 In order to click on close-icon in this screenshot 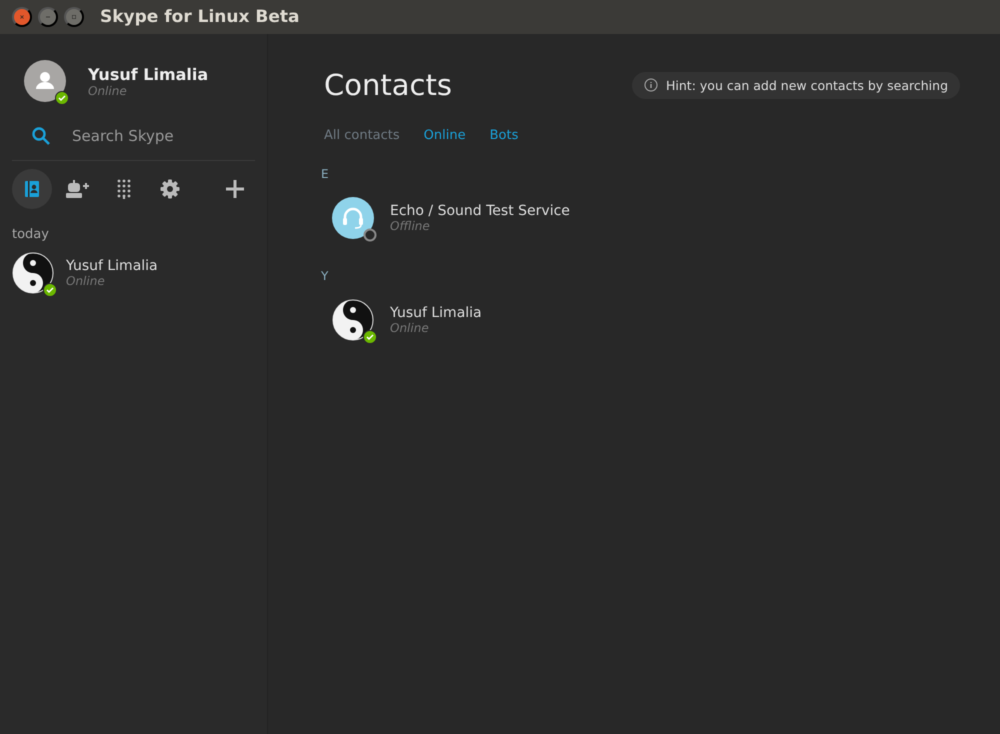, I will do `click(22, 17)`.